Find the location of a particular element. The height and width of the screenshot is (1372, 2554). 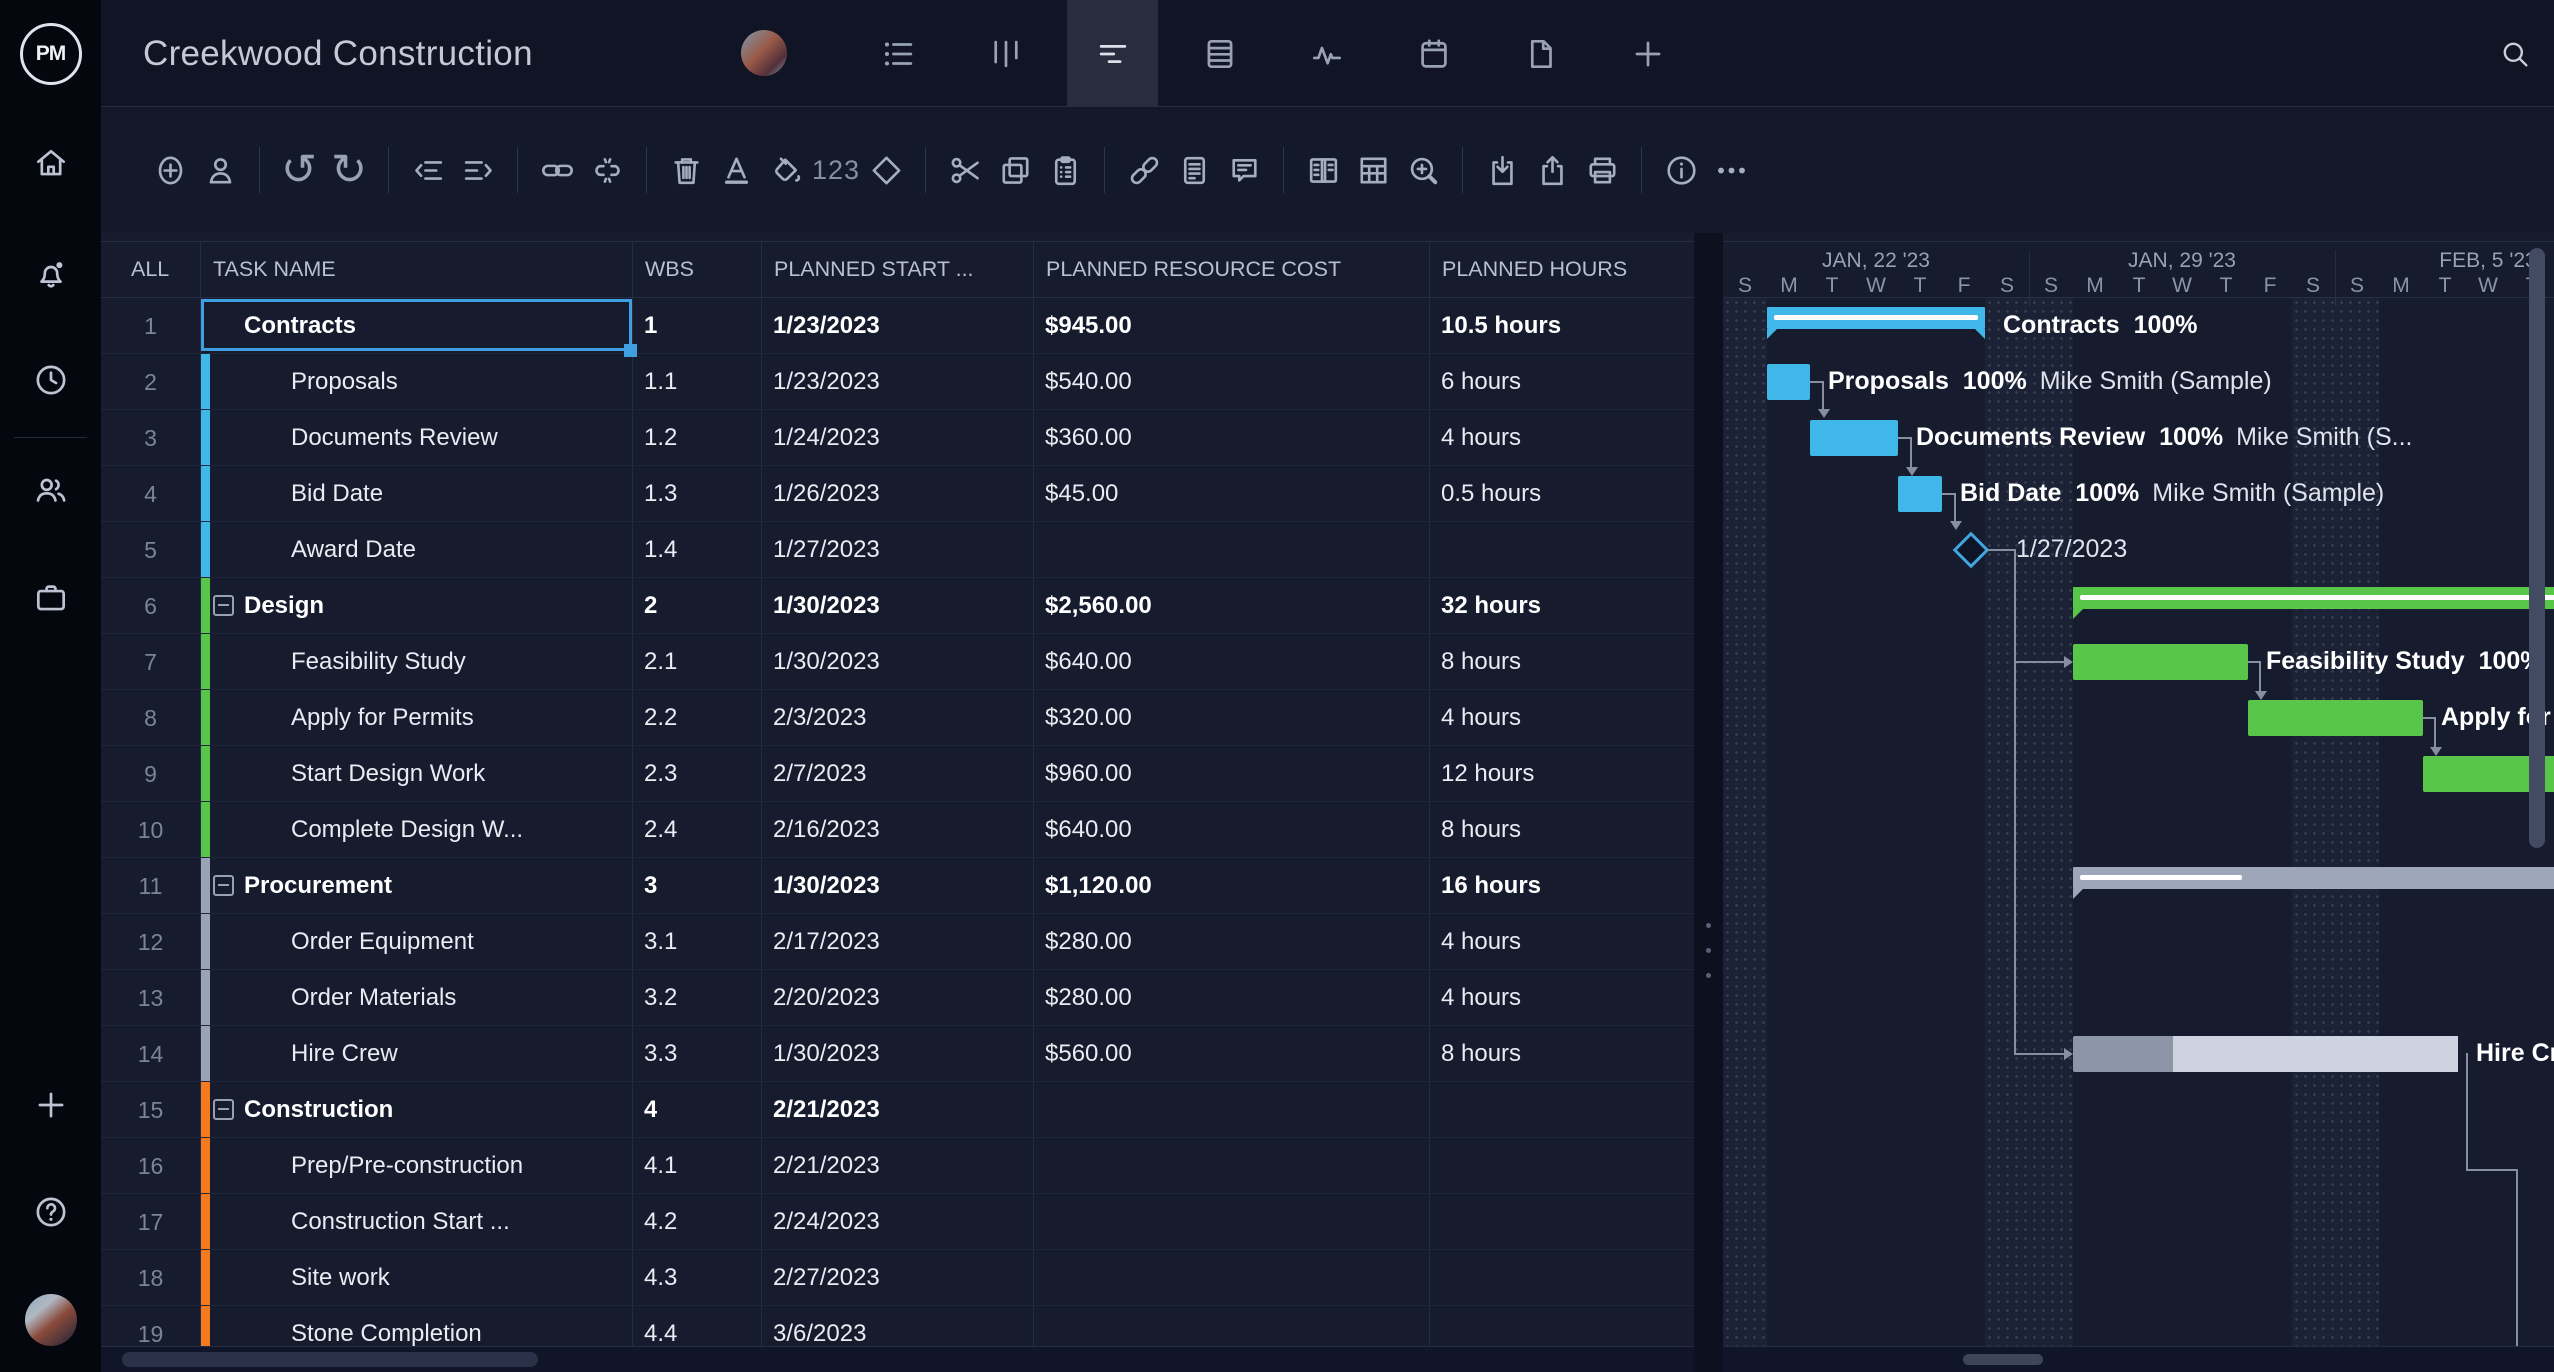

day-letter: T is located at coordinates (1920, 285).